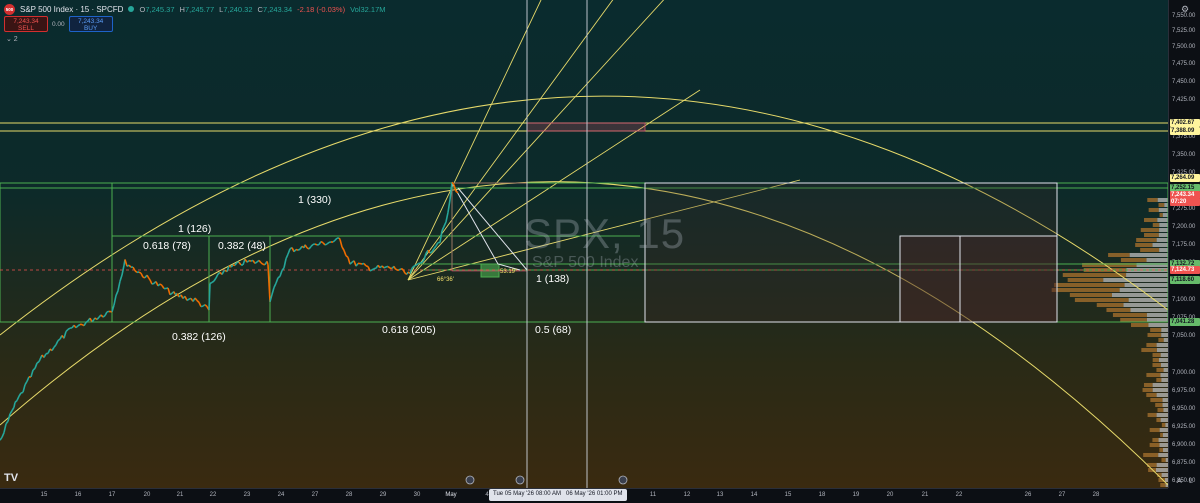 The width and height of the screenshot is (1200, 503). Describe the element at coordinates (12, 39) in the screenshot. I see `indicators-toggle: ⌄ 2` at that location.